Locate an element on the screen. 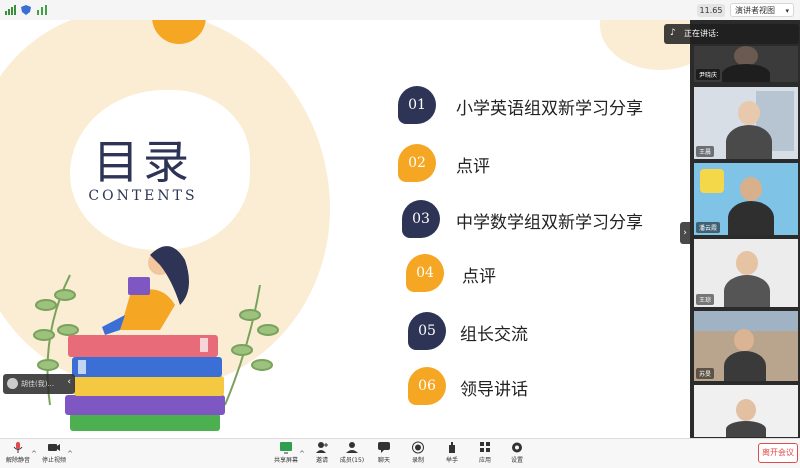 This screenshot has height=468, width=800. settings-icon is located at coordinates (517, 447).